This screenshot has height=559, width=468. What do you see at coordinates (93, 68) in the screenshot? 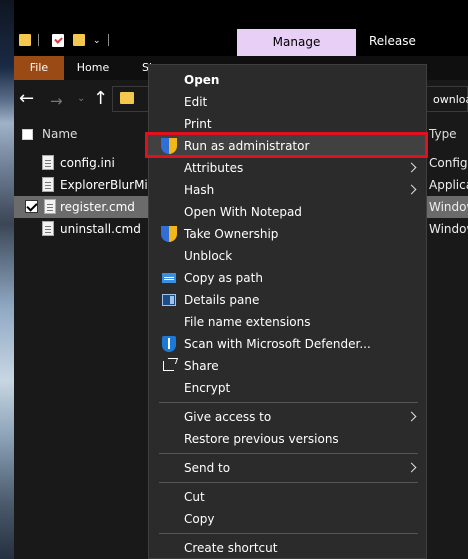
I see `tab-home: Home` at bounding box center [93, 68].